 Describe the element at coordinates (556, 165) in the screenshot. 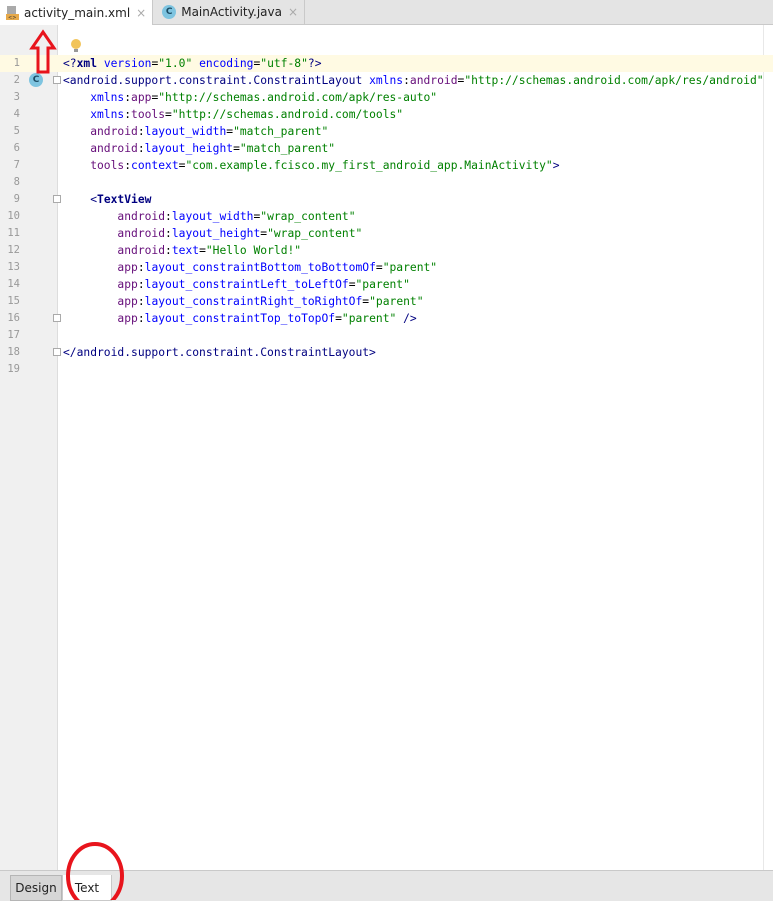

I see `code-token: >` at that location.